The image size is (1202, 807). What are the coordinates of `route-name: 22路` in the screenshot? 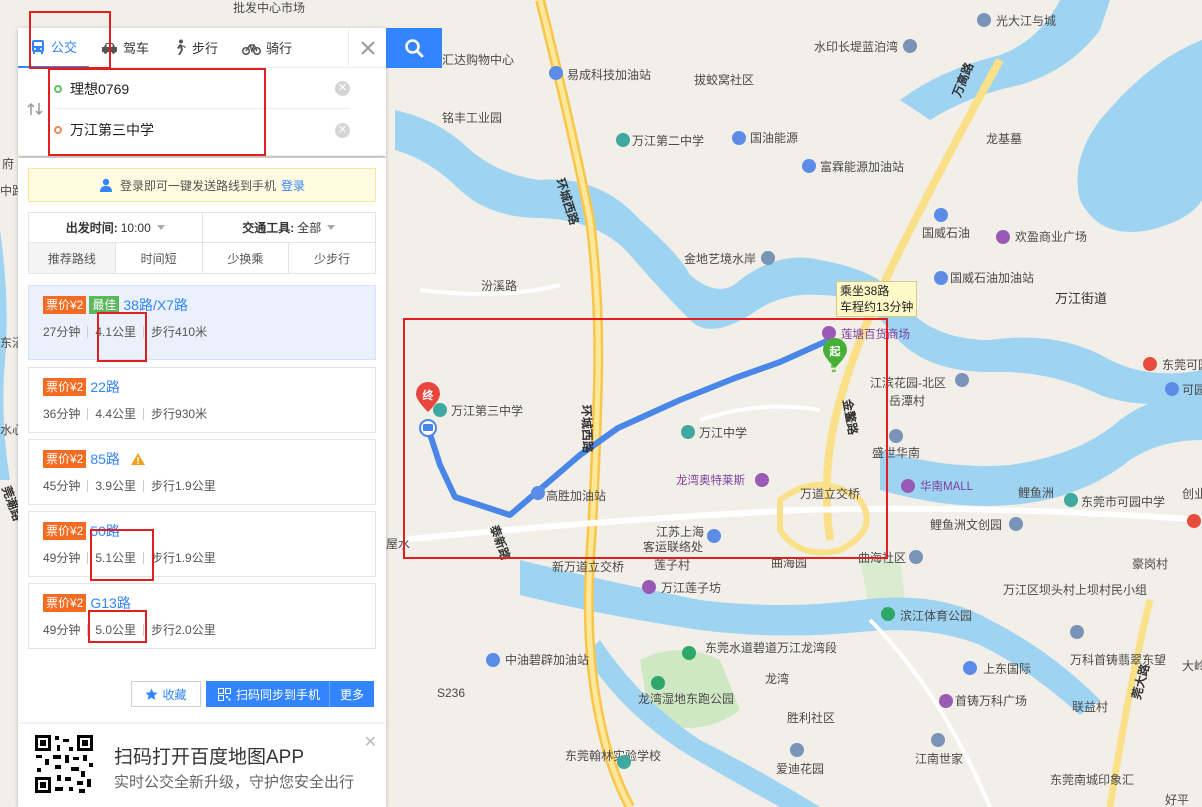 It's located at (105, 387).